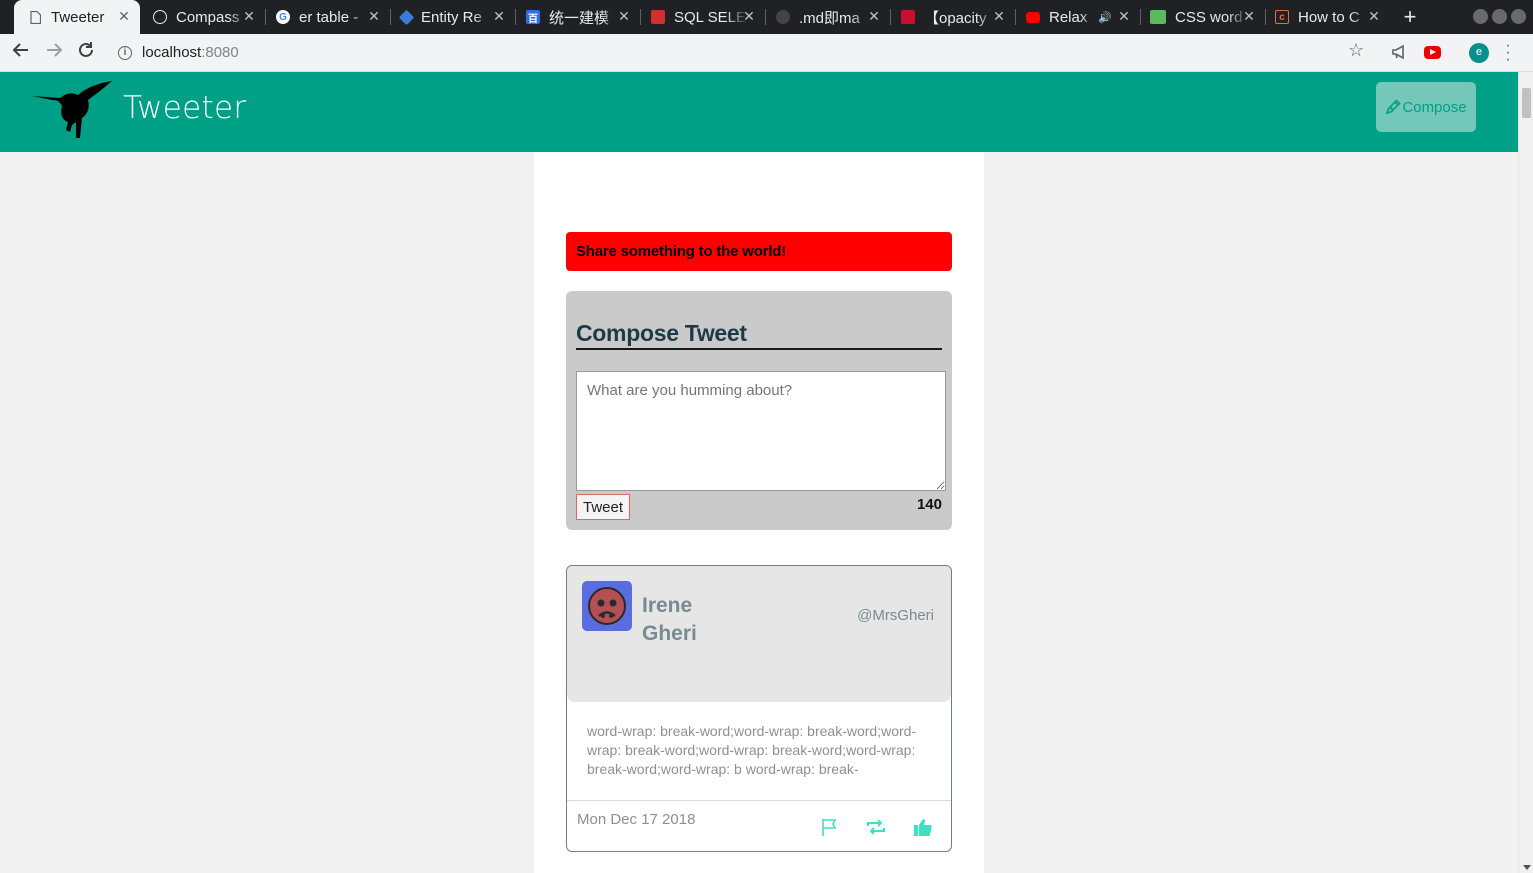 This screenshot has height=873, width=1533. What do you see at coordinates (1480, 16) in the screenshot?
I see `minimize-button` at bounding box center [1480, 16].